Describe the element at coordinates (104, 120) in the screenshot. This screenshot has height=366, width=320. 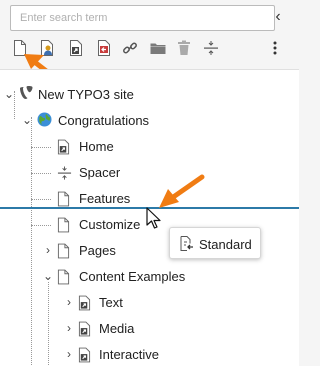
I see `tree-node-label: Congratulations` at that location.